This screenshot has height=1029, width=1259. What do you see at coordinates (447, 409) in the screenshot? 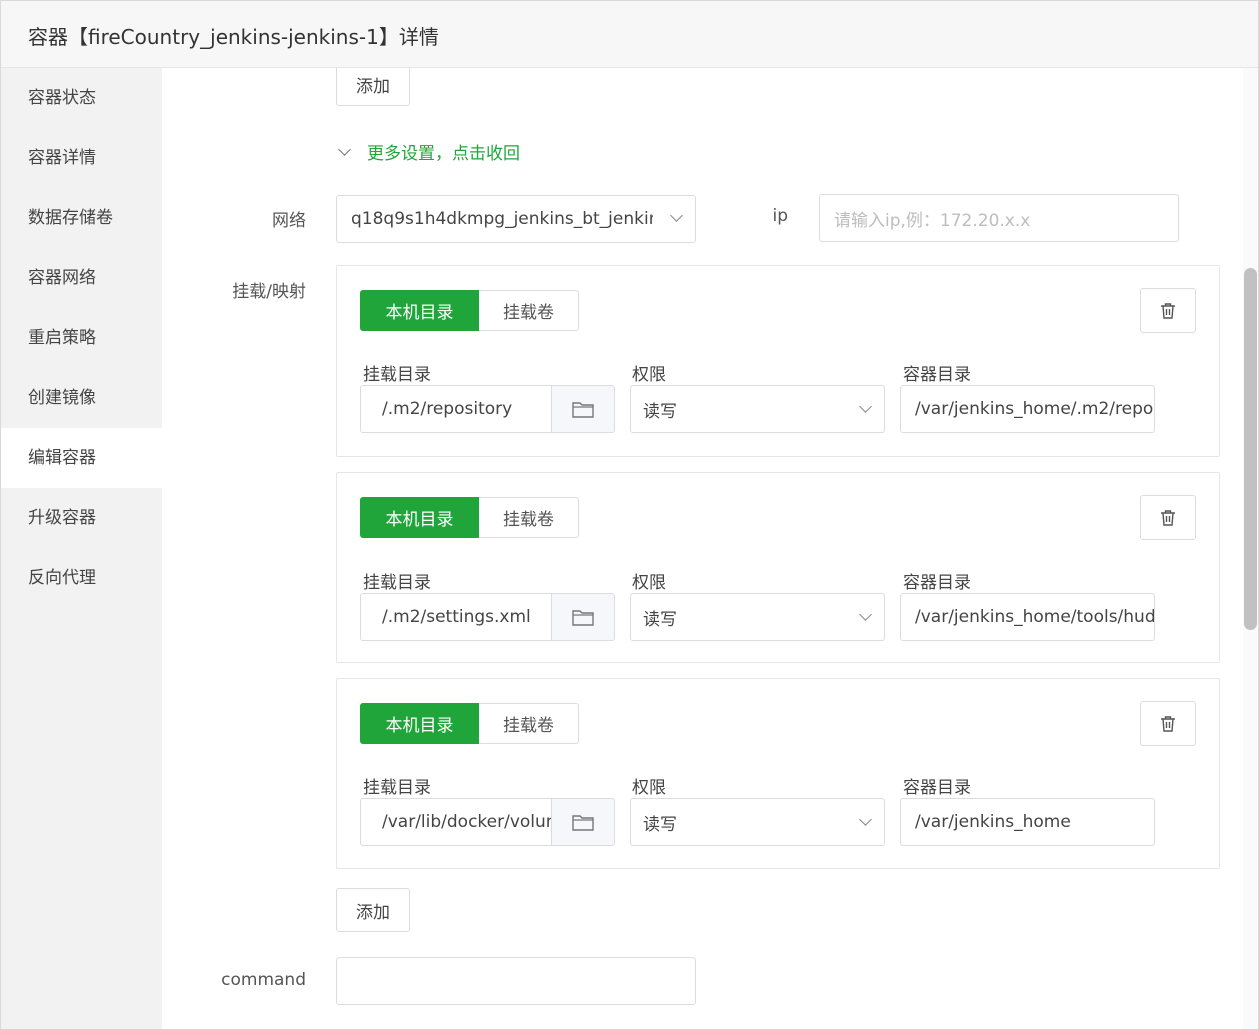
I see `host-dir-value: /.m2/repository` at bounding box center [447, 409].